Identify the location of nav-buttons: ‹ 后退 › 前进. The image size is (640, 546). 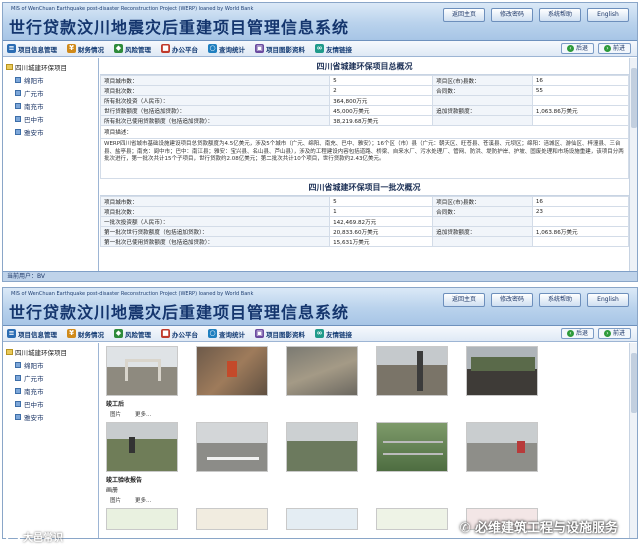
(595, 333).